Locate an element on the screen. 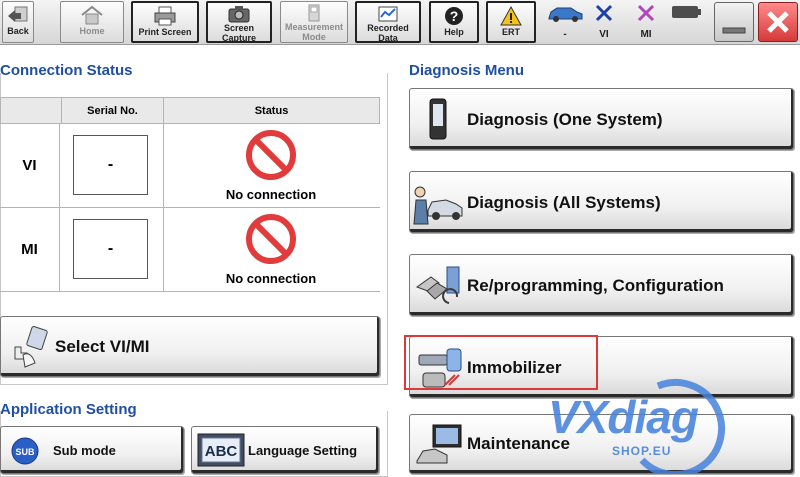 This screenshot has height=477, width=800. recorded-data-button: Recorded Data is located at coordinates (388, 22).